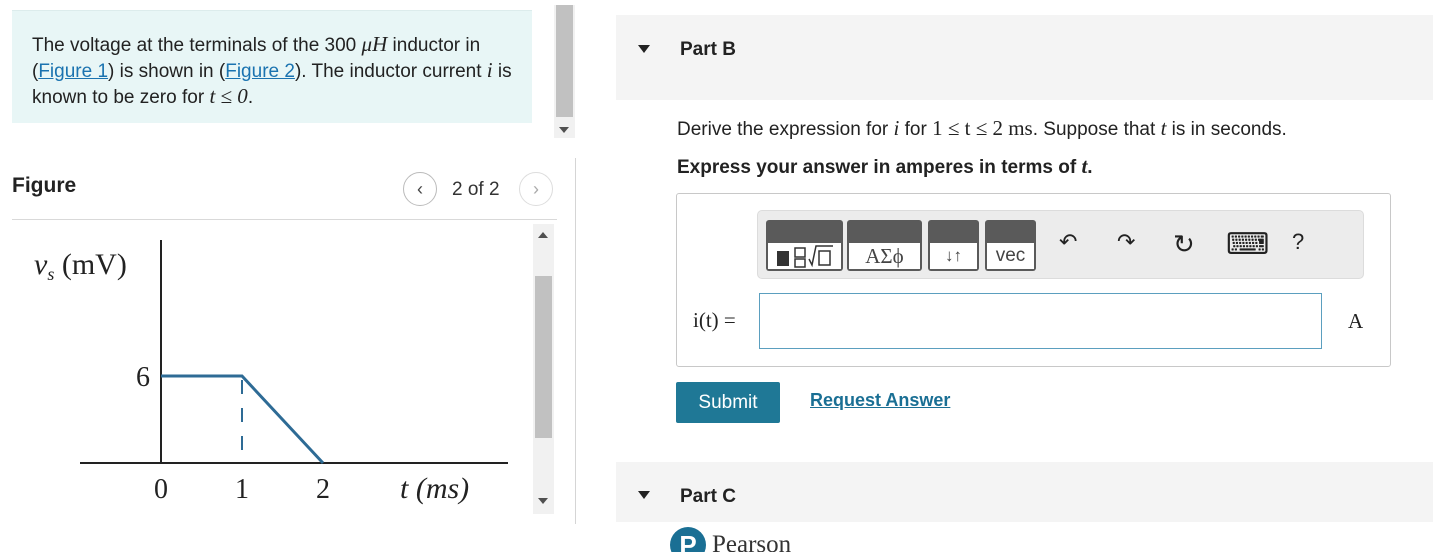 Image resolution: width=1439 pixels, height=552 pixels. Describe the element at coordinates (1184, 244) in the screenshot. I see `reset-icon: ↻` at that location.